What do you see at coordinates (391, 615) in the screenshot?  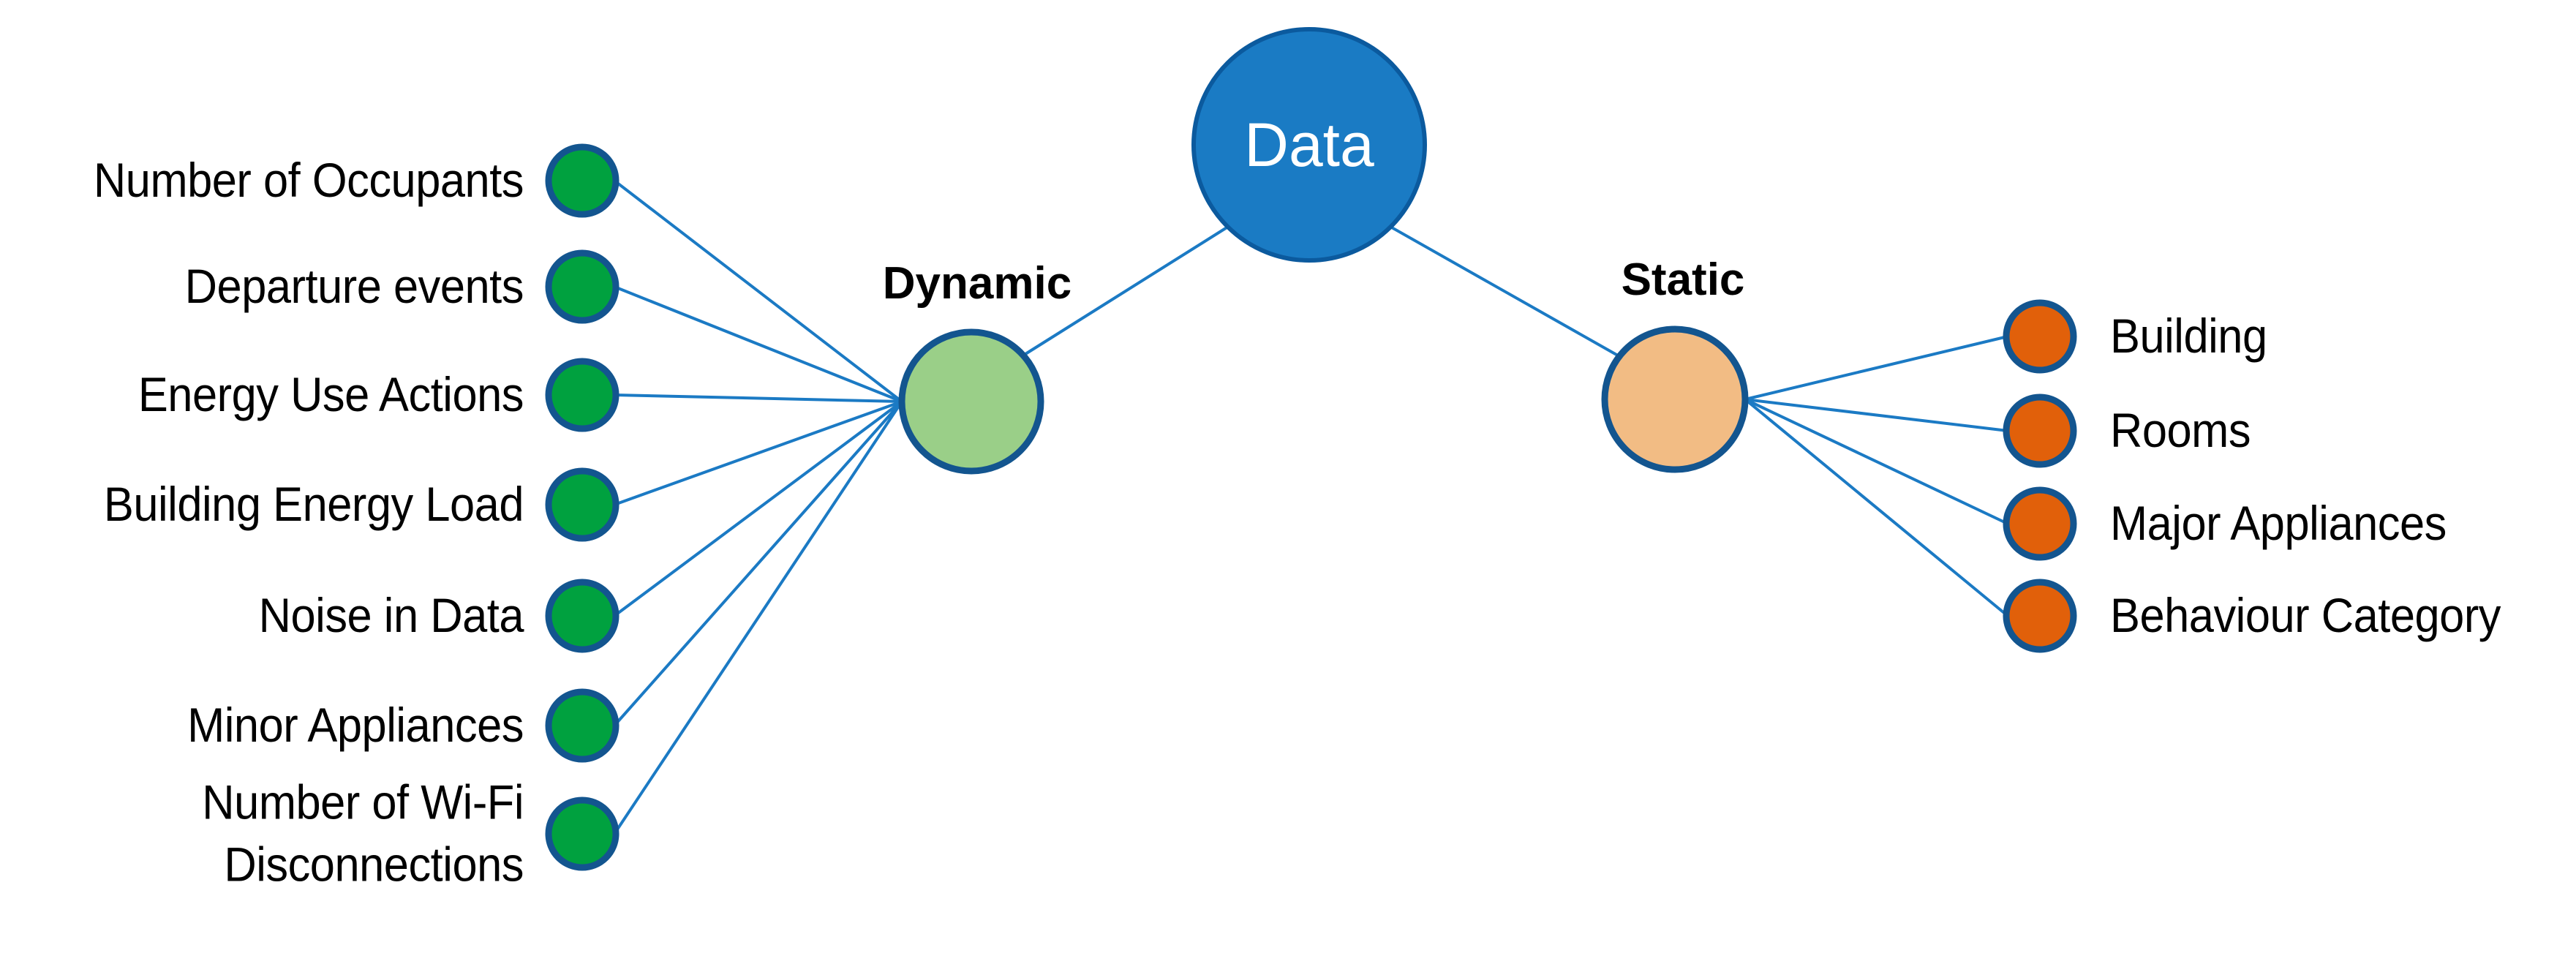 I see `leaf-label-dynamic-4: Noise in Data` at bounding box center [391, 615].